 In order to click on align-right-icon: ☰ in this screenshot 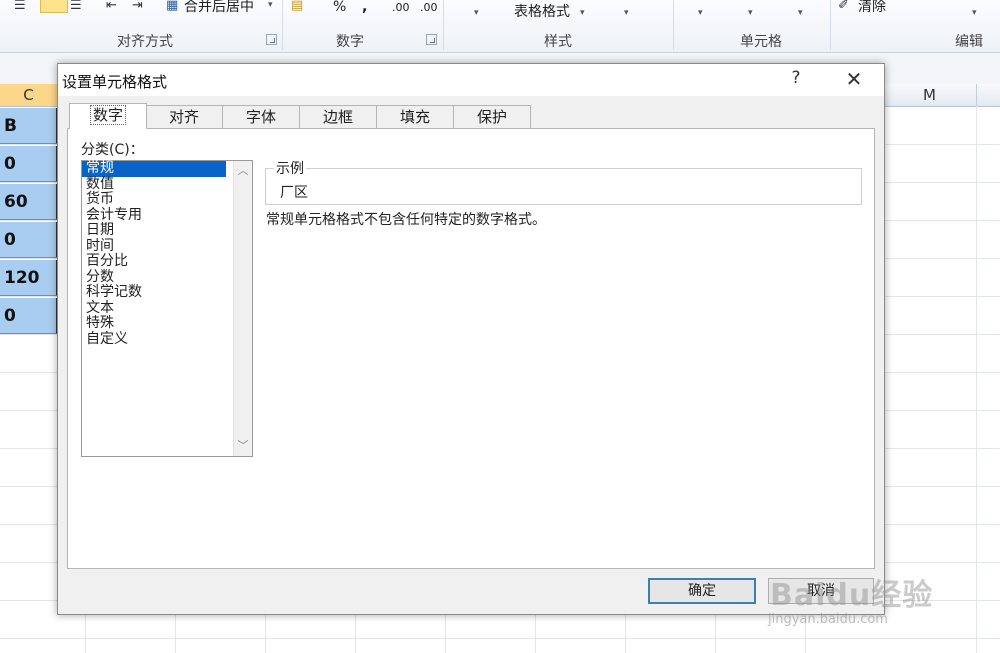, I will do `click(76, 6)`.